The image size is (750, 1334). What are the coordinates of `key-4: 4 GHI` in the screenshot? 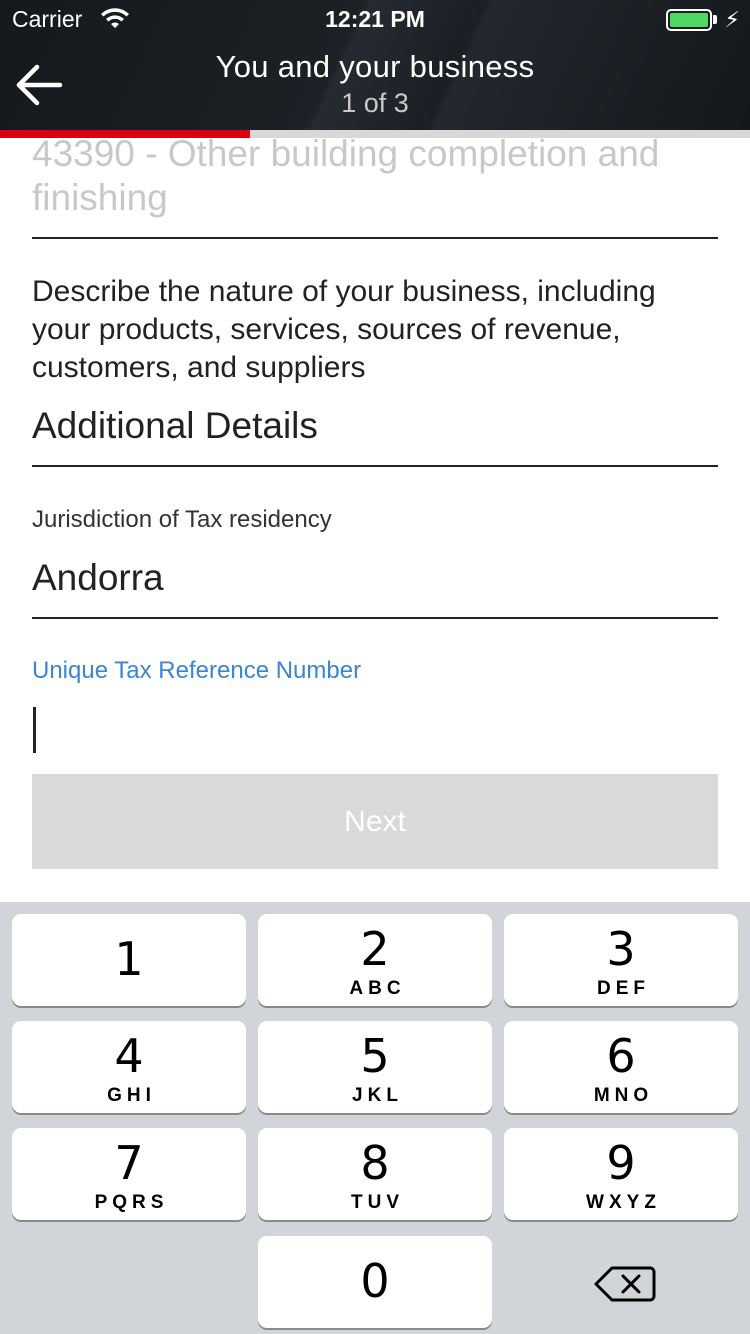 It's located at (129, 1067).